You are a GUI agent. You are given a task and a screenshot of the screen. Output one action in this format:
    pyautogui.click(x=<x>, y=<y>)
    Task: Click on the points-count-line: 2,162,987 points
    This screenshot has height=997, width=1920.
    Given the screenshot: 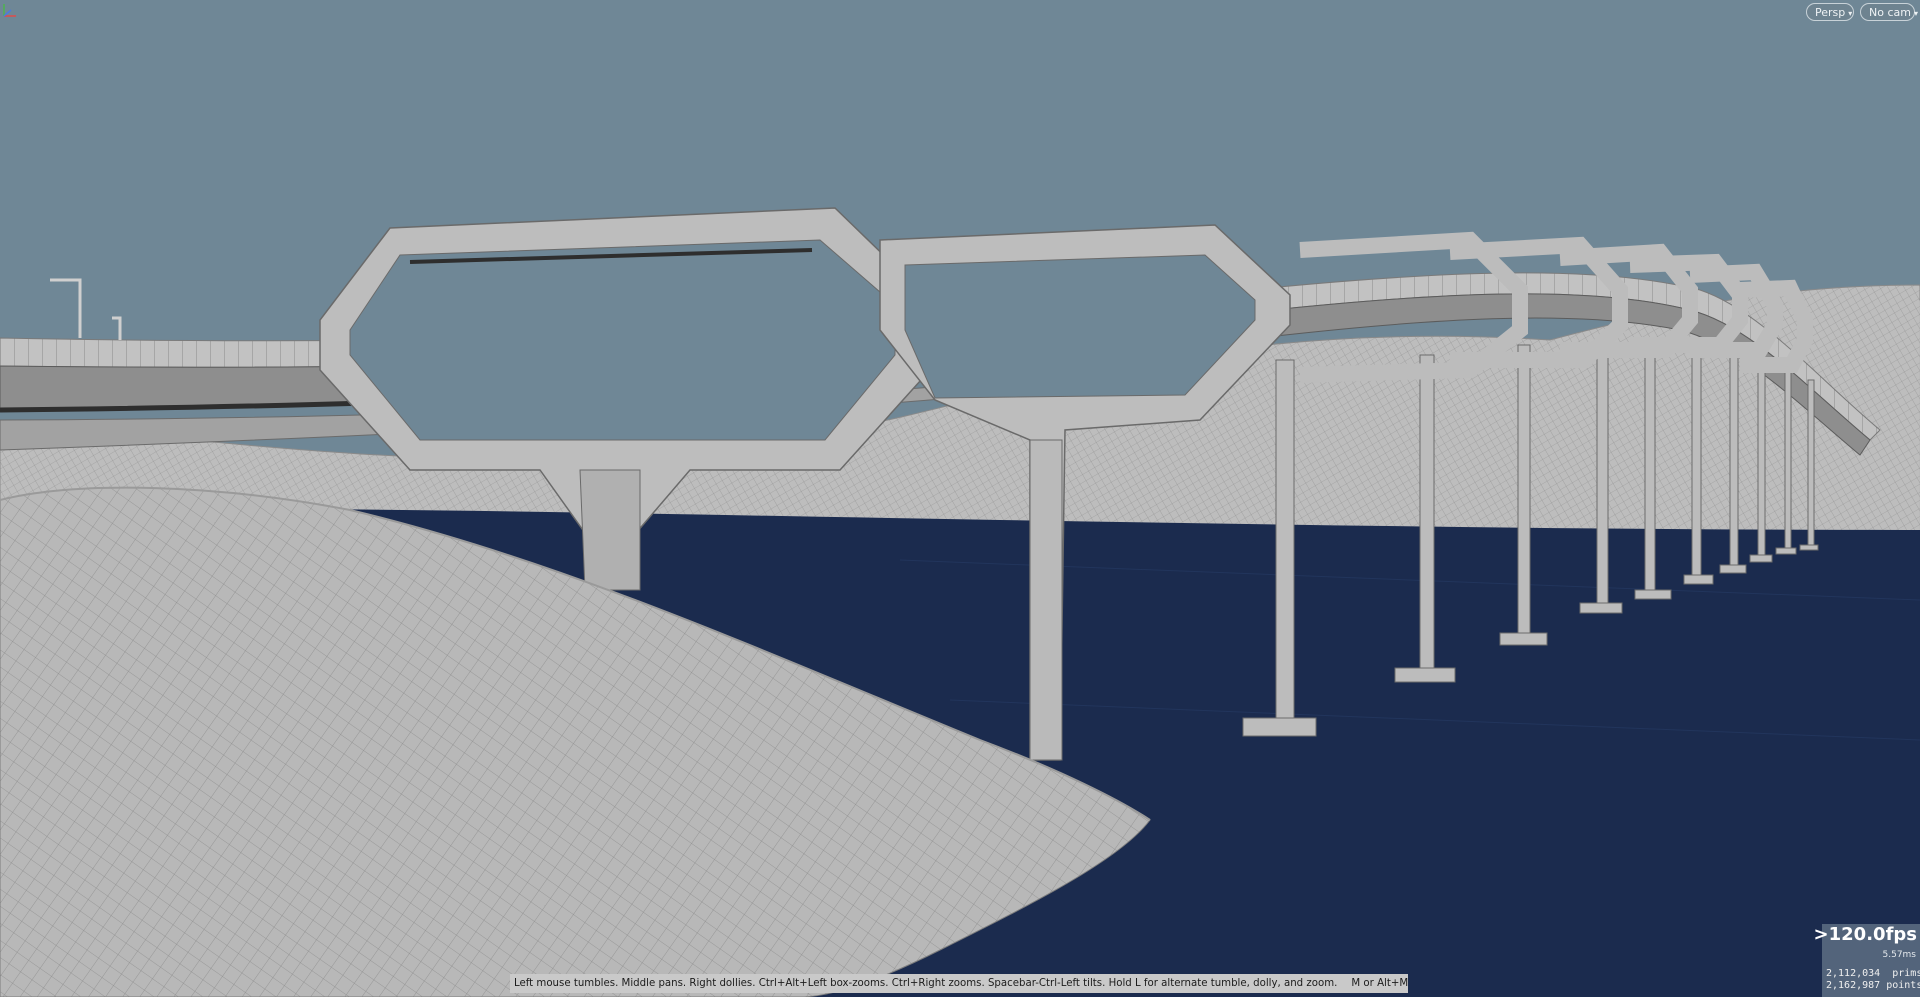 What is the action you would take?
    pyautogui.click(x=1873, y=985)
    